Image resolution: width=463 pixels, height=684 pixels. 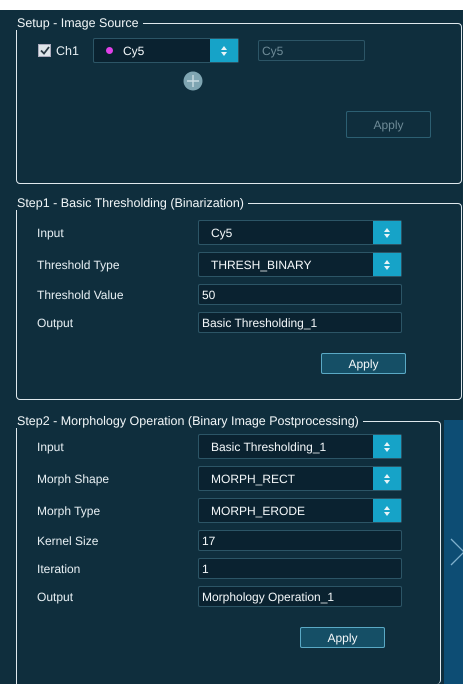 What do you see at coordinates (193, 81) in the screenshot?
I see `add-icon` at bounding box center [193, 81].